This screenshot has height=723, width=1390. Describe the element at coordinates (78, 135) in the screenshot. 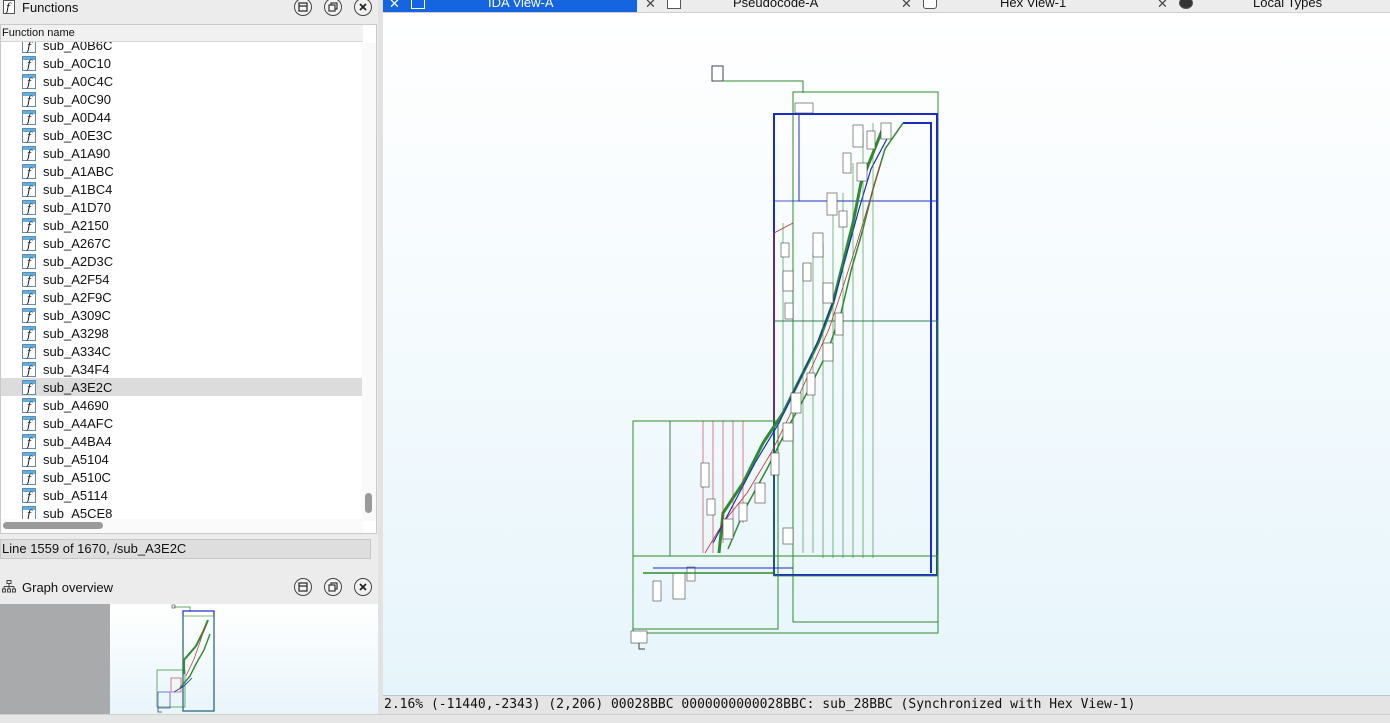

I see `function-name: sub_A0E3C` at that location.